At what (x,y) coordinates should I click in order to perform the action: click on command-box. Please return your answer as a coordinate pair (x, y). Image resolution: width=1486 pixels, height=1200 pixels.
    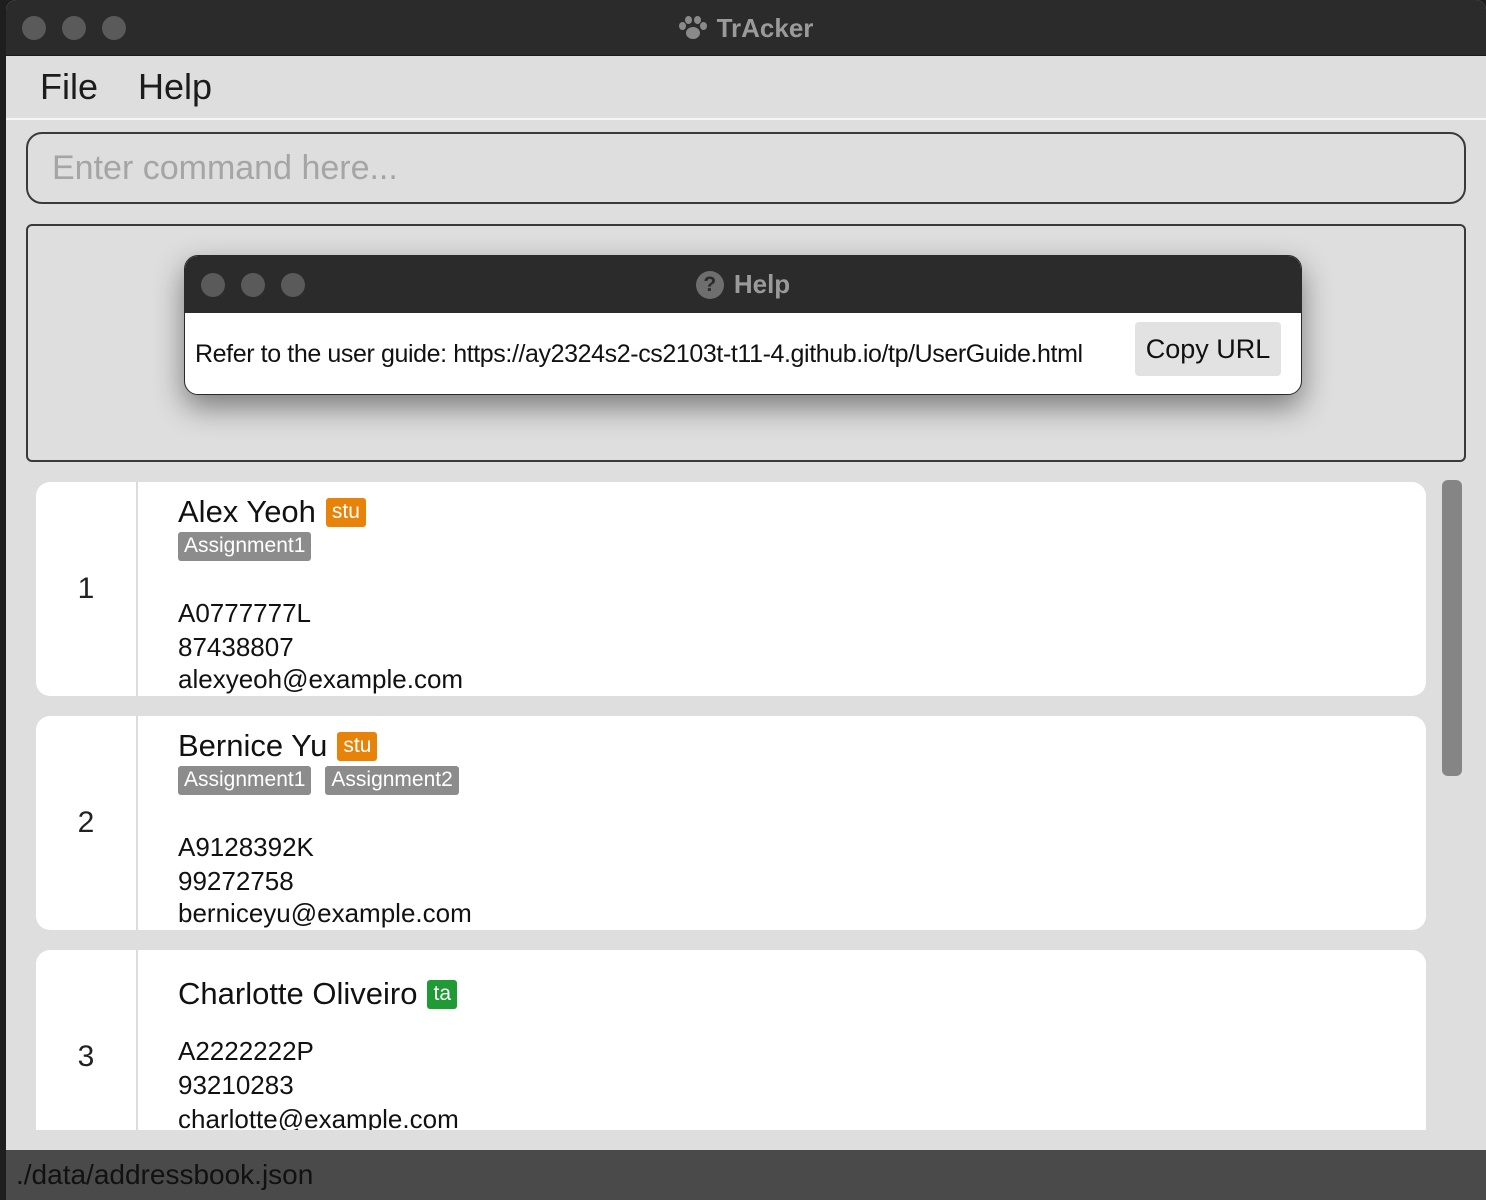
    Looking at the image, I should click on (746, 168).